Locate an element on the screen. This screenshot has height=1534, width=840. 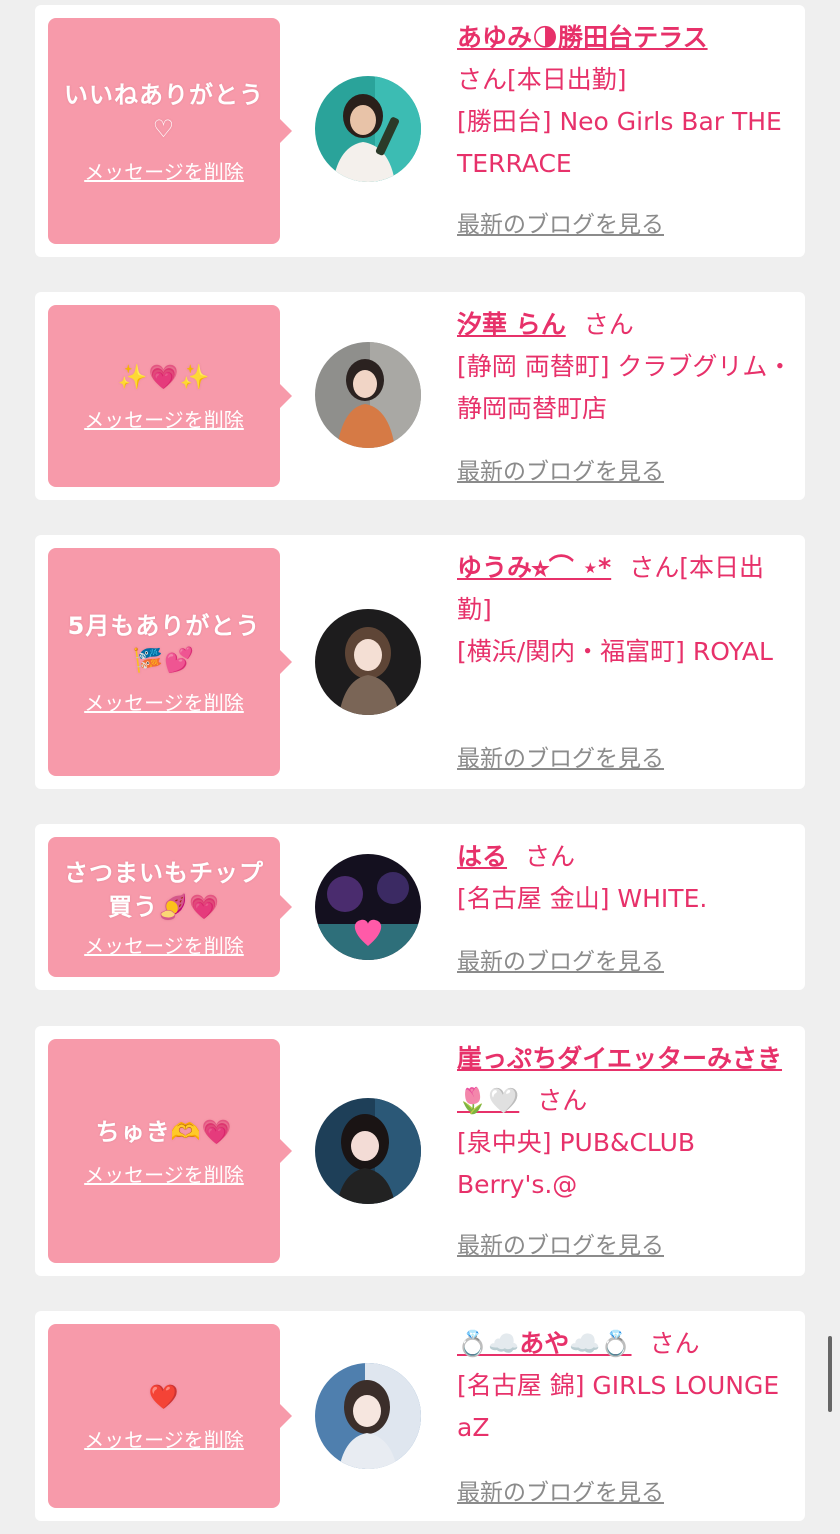
scrollbar is located at coordinates (830, 1374).